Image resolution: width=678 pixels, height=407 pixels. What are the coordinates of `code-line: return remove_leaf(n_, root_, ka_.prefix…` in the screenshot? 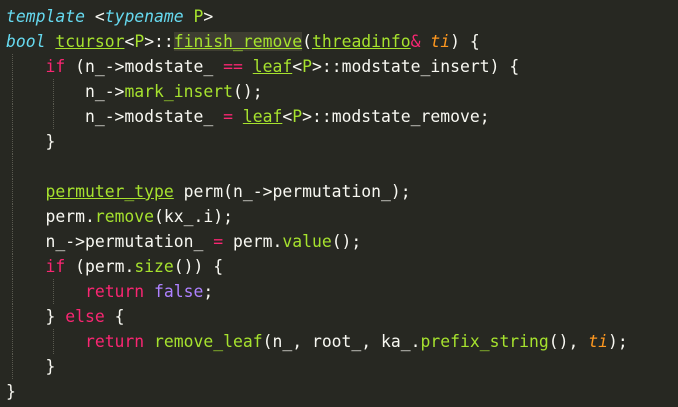 It's located at (339, 341).